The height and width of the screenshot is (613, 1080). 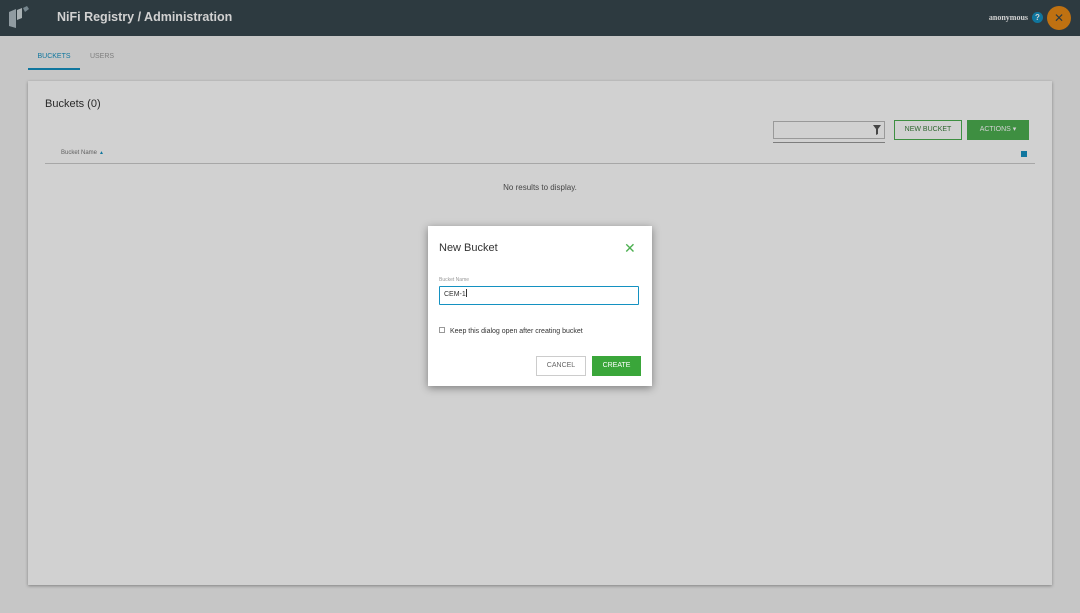 I want to click on bucket-name-input: CEM-1, so click(x=539, y=295).